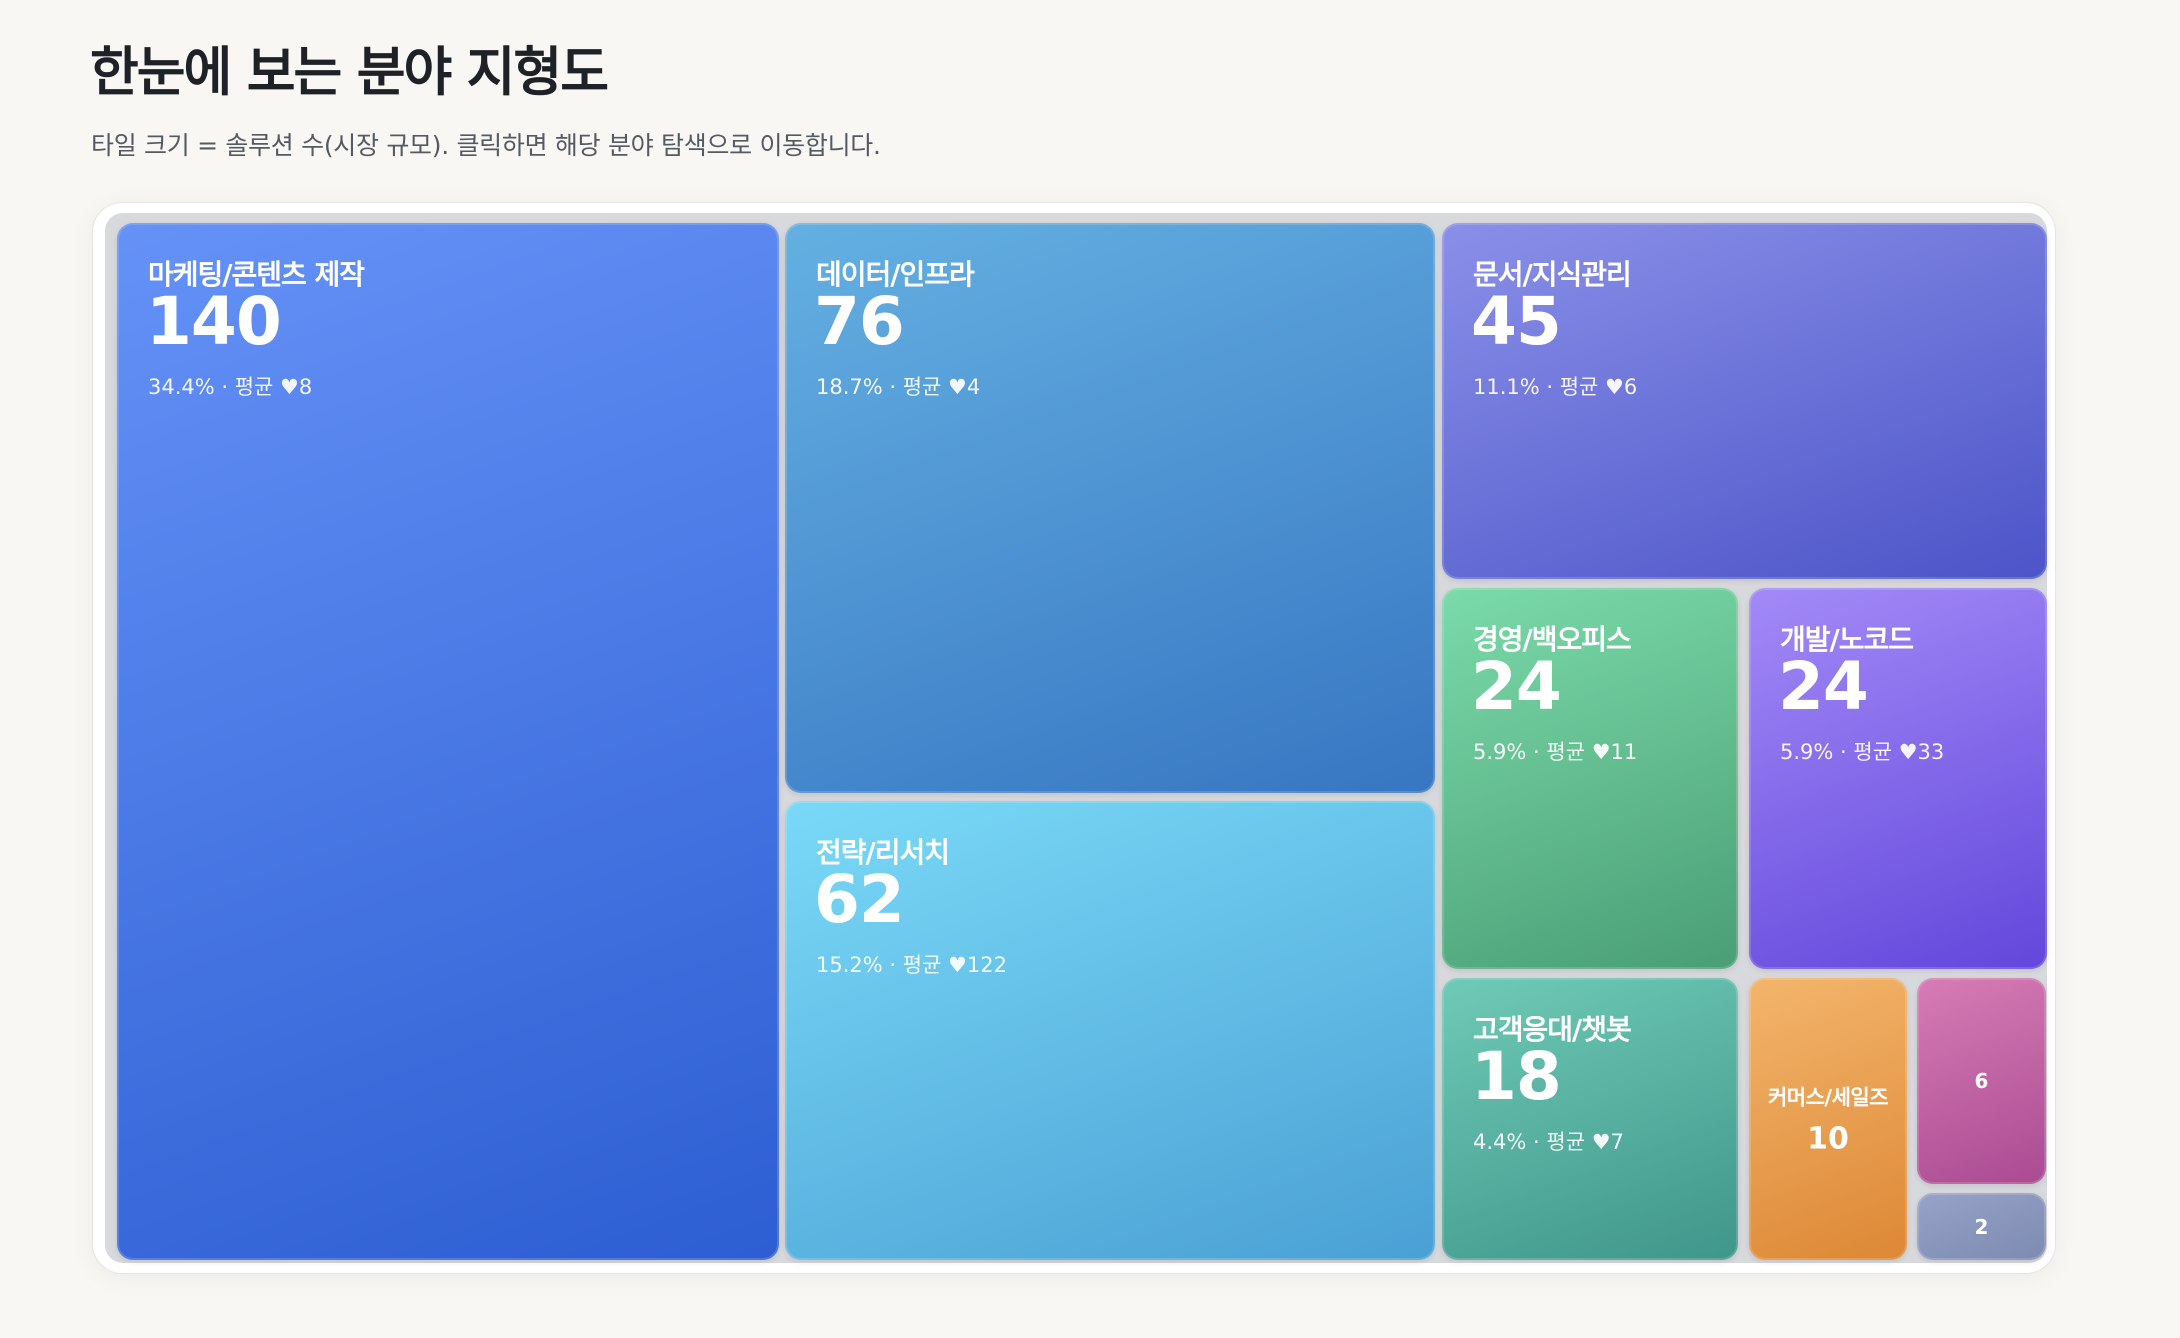 The height and width of the screenshot is (1338, 2180). Describe the element at coordinates (1110, 508) in the screenshot. I see `treemap-tile: 데이터/인프라 76 18.7% · 평균 ♥4` at that location.